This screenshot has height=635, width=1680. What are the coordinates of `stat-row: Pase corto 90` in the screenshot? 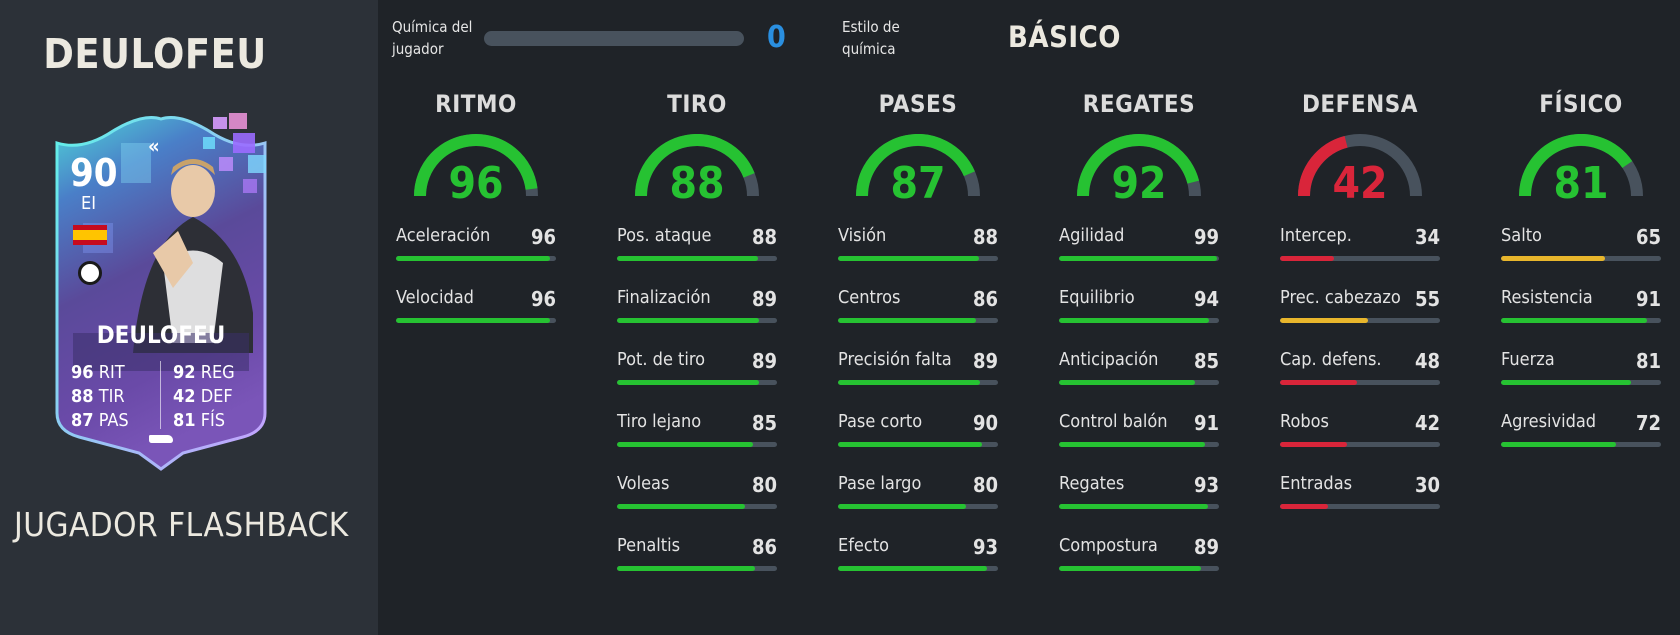 It's located at (918, 433).